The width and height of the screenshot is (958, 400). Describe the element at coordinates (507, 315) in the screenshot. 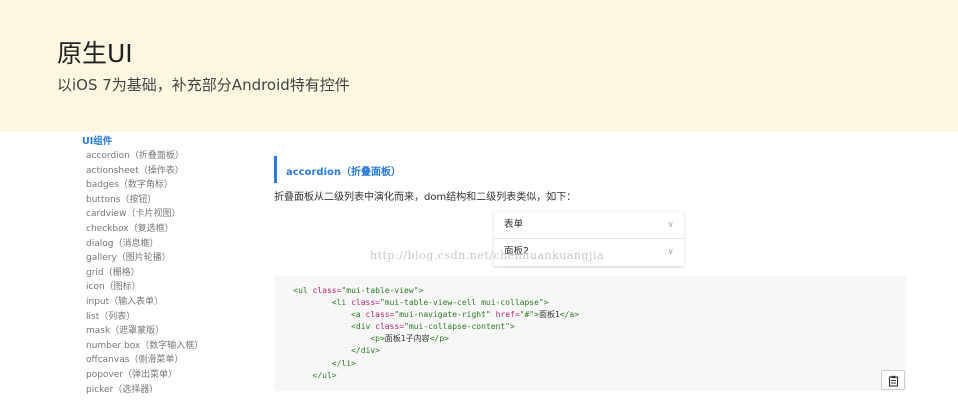

I see `code-token: href=` at that location.